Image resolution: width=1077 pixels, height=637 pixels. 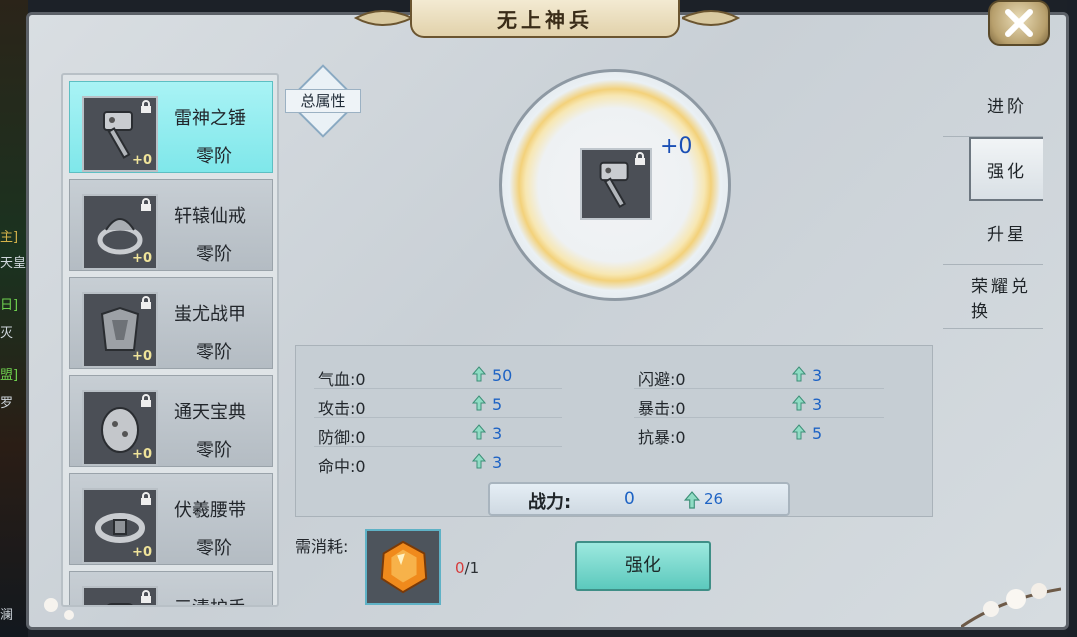 I want to click on list-item: +0 蚩尤战甲 零阶, so click(x=171, y=323).